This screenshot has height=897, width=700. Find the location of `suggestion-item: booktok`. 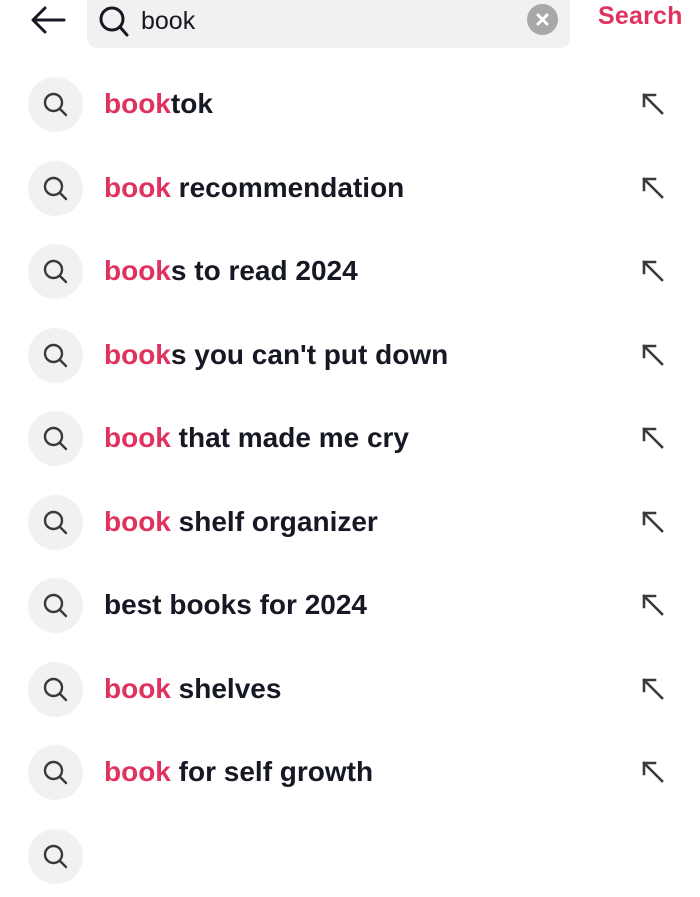

suggestion-item: booktok is located at coordinates (350, 104).